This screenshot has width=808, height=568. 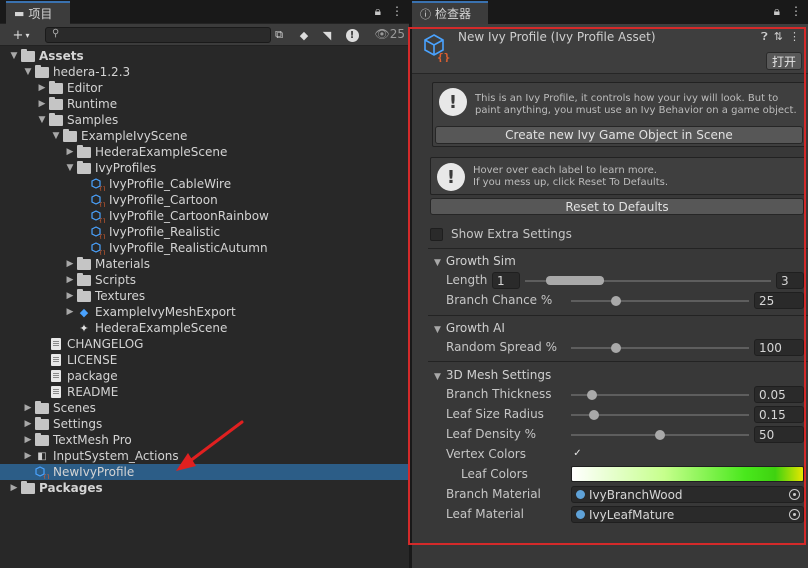 What do you see at coordinates (494, 474) in the screenshot?
I see `leaf-colors-label: Leaf Colors` at bounding box center [494, 474].